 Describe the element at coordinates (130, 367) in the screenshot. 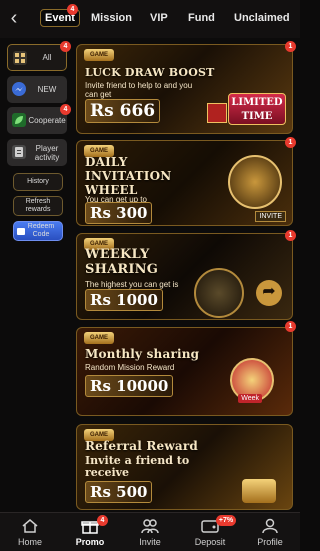

I see `banner-subtitle: Random Mission Reward` at that location.